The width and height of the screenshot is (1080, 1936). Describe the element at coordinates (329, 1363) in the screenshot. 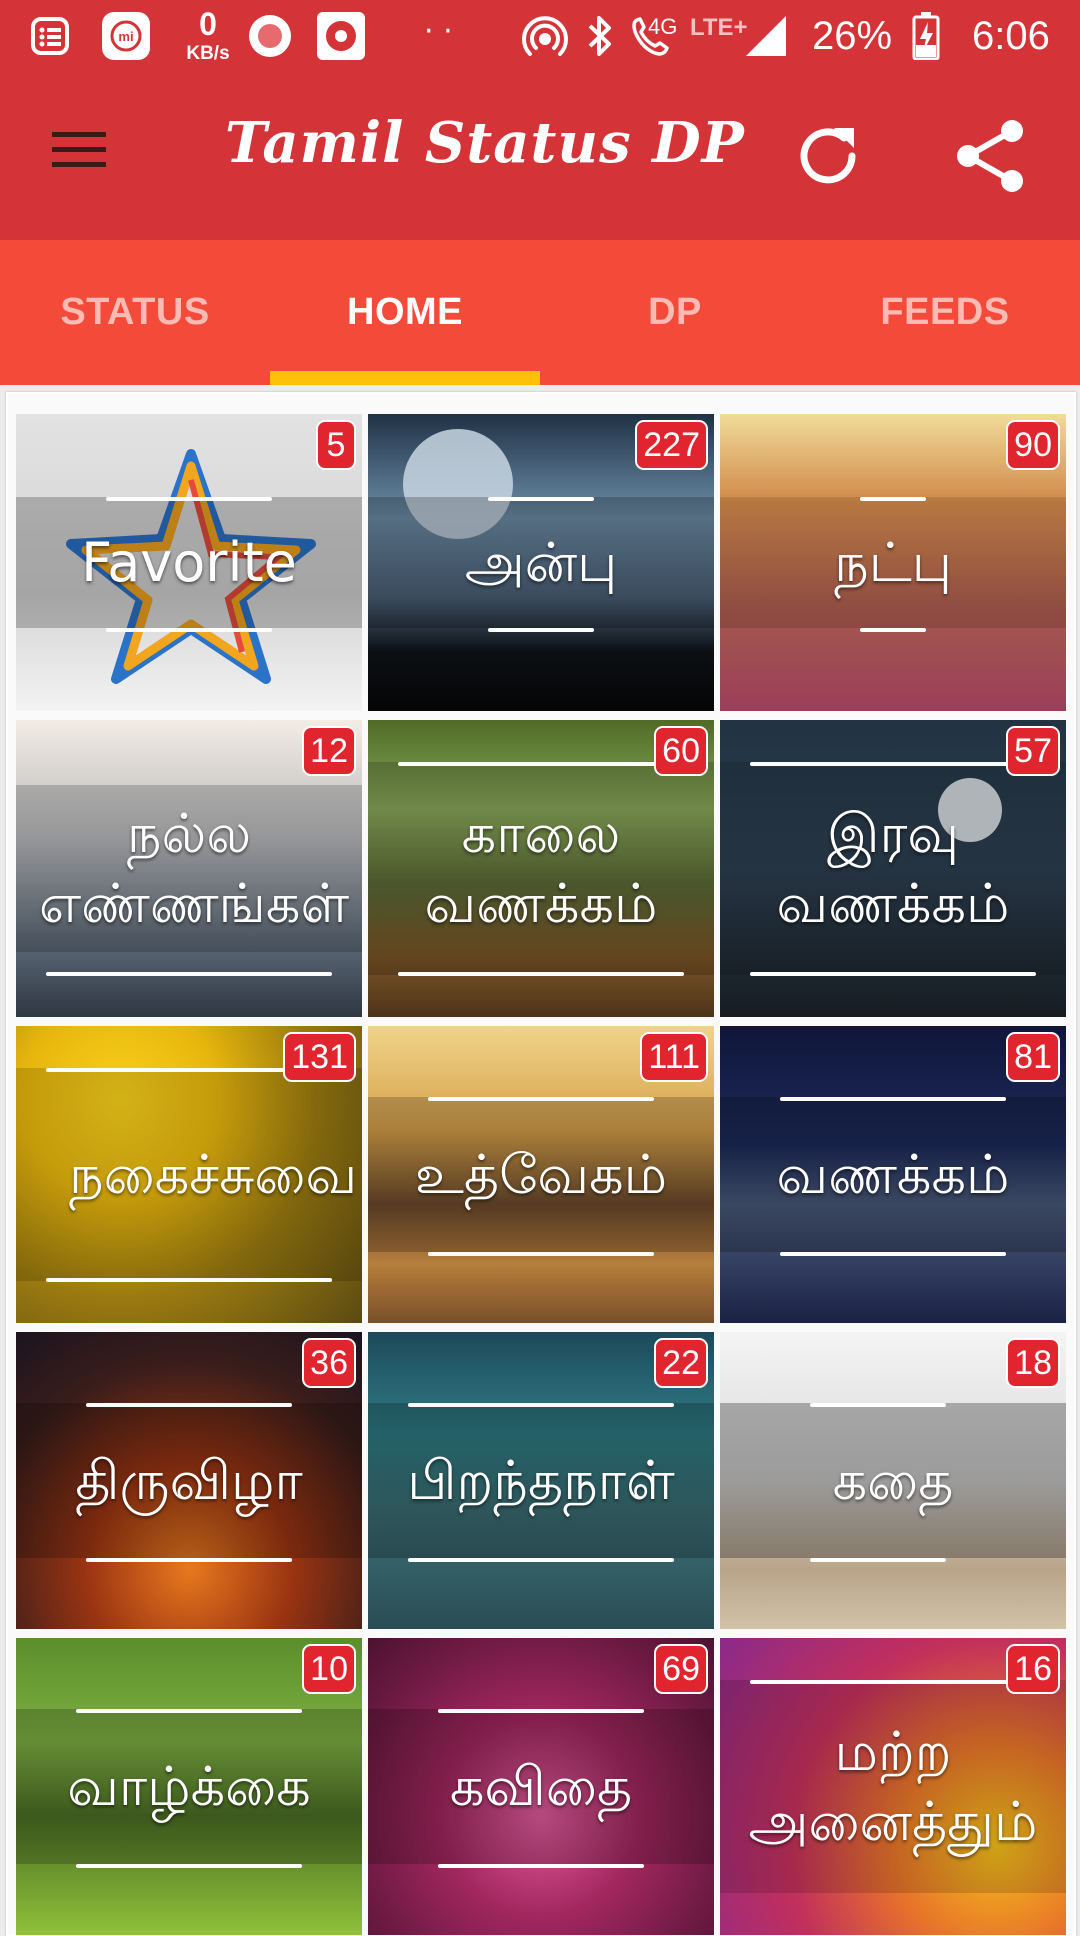

I see `count-badge: 36` at that location.